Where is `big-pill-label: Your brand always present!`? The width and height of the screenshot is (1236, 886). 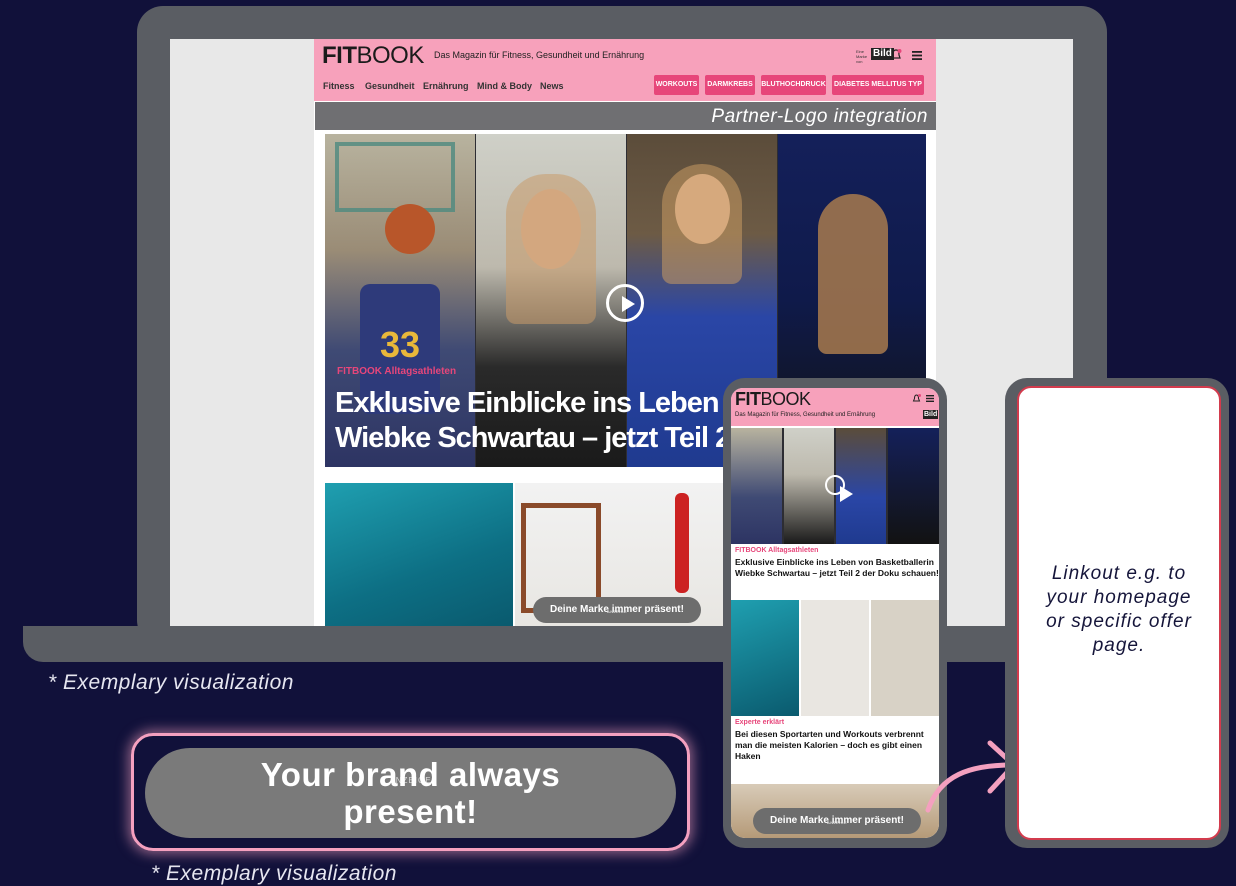
big-pill-label: Your brand always present! is located at coordinates (410, 793).